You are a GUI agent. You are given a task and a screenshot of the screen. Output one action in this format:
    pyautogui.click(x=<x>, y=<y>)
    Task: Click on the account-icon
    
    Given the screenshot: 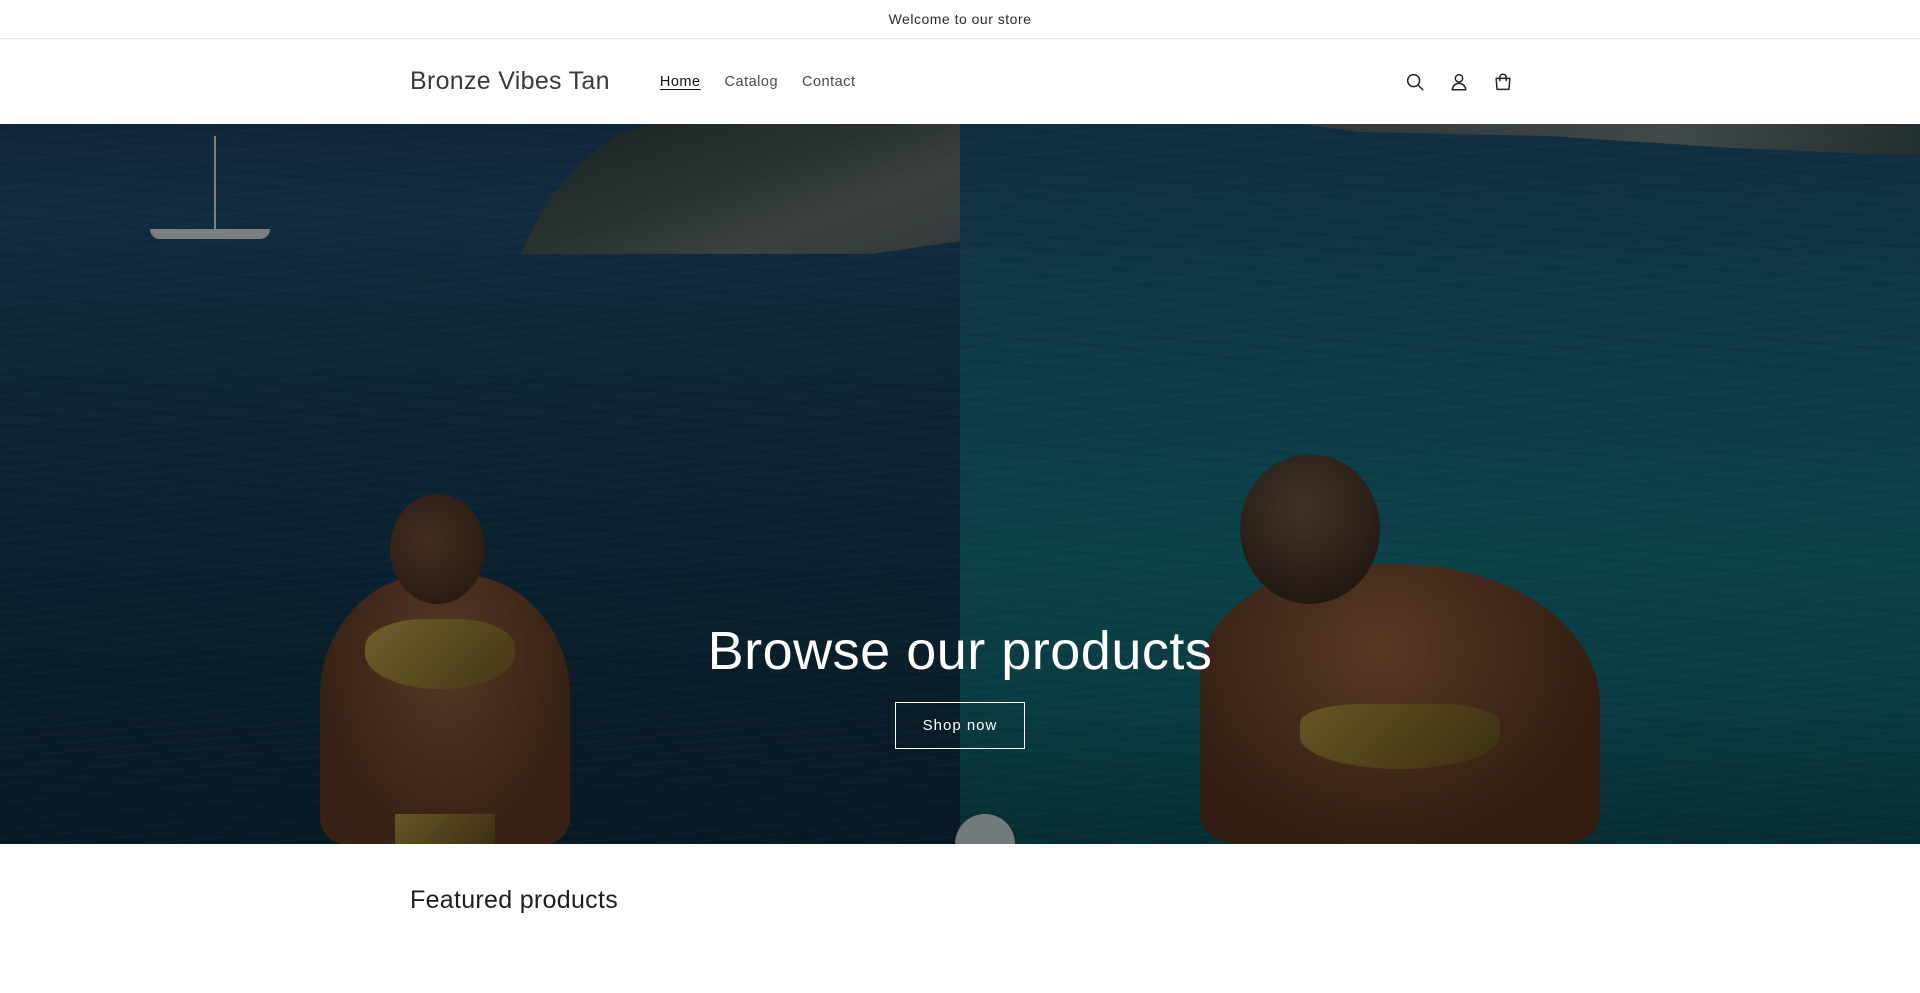 What is the action you would take?
    pyautogui.click(x=1459, y=82)
    